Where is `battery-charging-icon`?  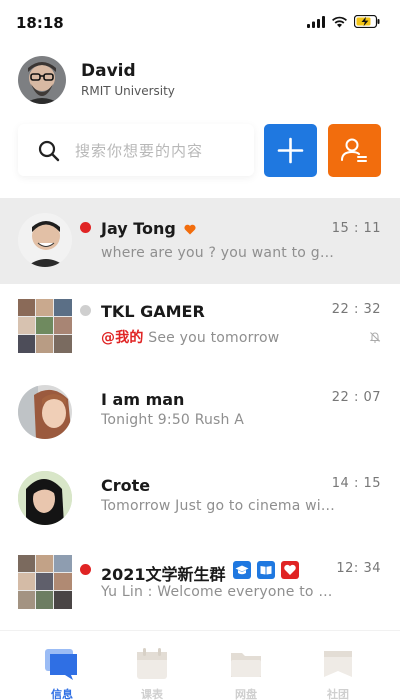
battery-charging-icon is located at coordinates (367, 21).